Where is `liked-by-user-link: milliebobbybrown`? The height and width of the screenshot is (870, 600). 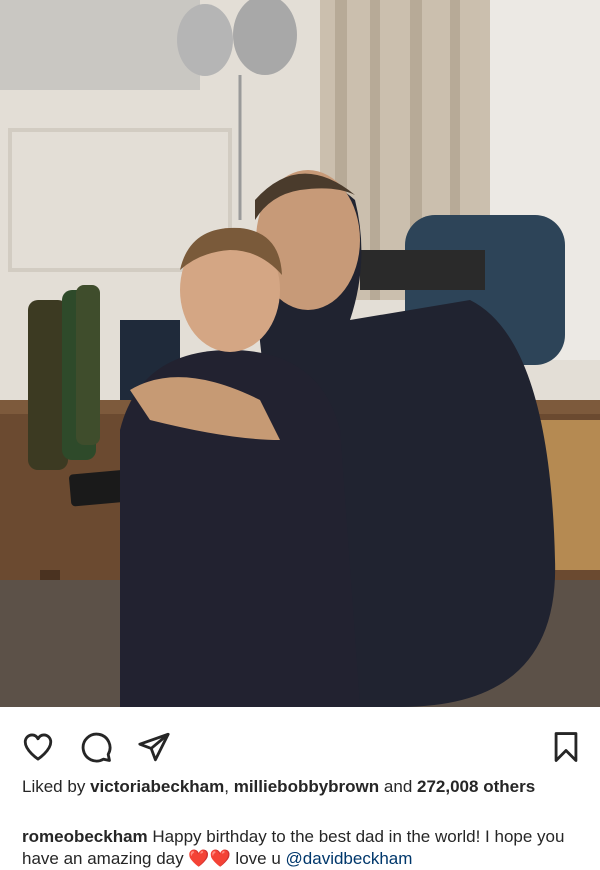 liked-by-user-link: milliebobbybrown is located at coordinates (306, 786).